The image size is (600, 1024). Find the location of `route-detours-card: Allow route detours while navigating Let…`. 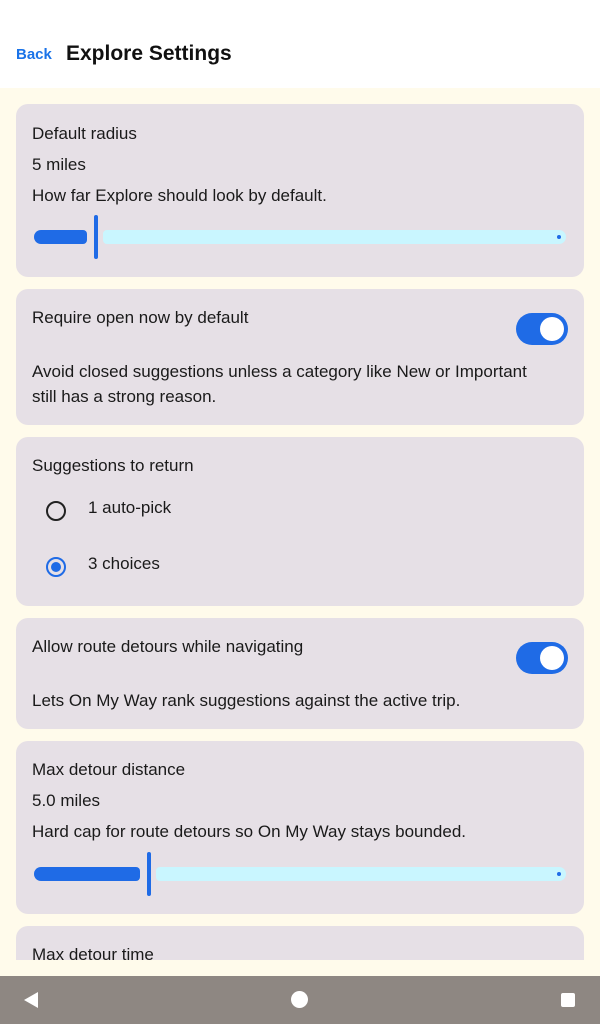

route-detours-card: Allow route detours while navigating Let… is located at coordinates (300, 673).